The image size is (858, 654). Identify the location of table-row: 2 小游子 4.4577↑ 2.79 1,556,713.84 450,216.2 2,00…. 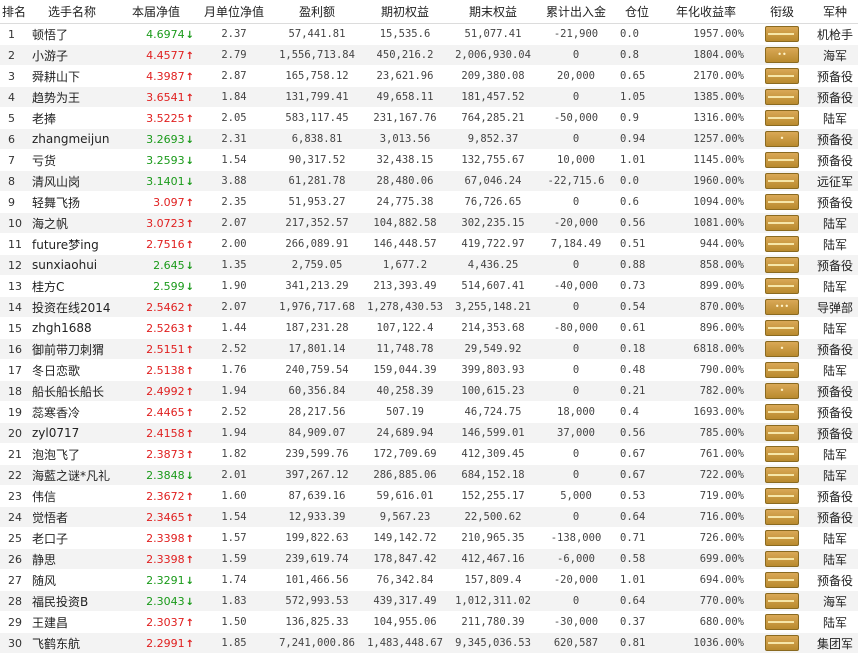
(429, 55).